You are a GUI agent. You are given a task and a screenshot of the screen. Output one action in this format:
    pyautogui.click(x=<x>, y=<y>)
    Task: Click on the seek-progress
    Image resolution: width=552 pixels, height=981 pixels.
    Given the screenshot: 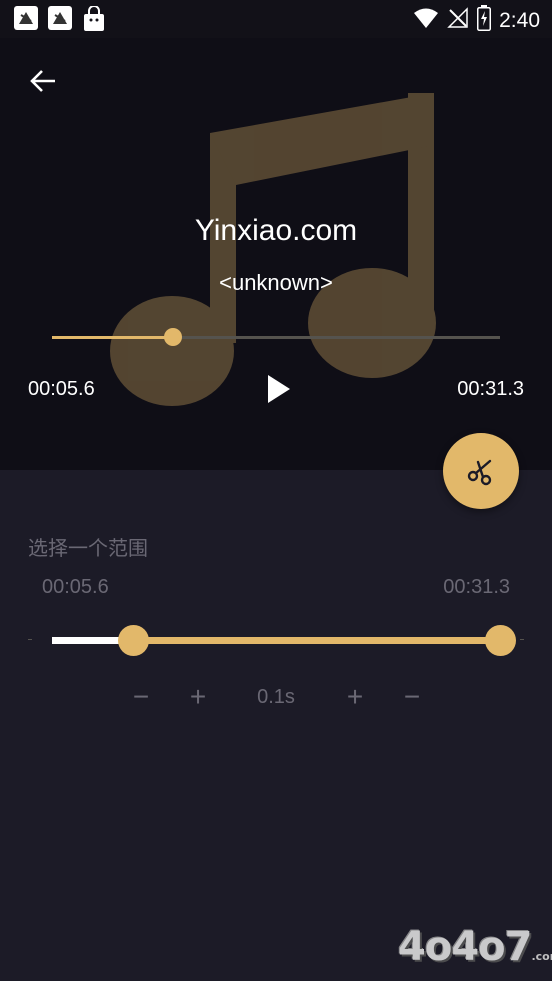 What is the action you would take?
    pyautogui.click(x=112, y=337)
    